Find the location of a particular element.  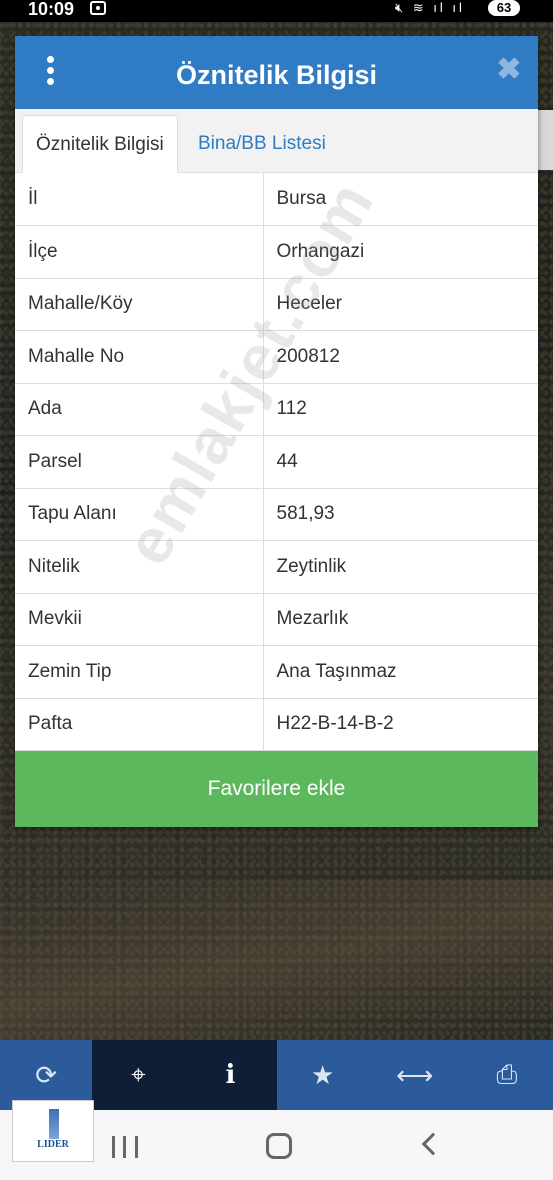

crosshair-icon: ⌖ is located at coordinates (138, 1075).